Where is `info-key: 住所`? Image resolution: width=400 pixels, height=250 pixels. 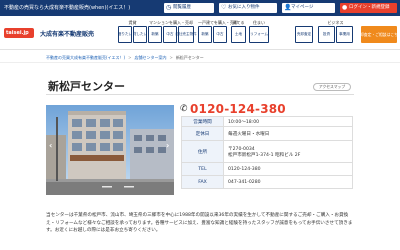
info-key: 住所 is located at coordinates (202, 151).